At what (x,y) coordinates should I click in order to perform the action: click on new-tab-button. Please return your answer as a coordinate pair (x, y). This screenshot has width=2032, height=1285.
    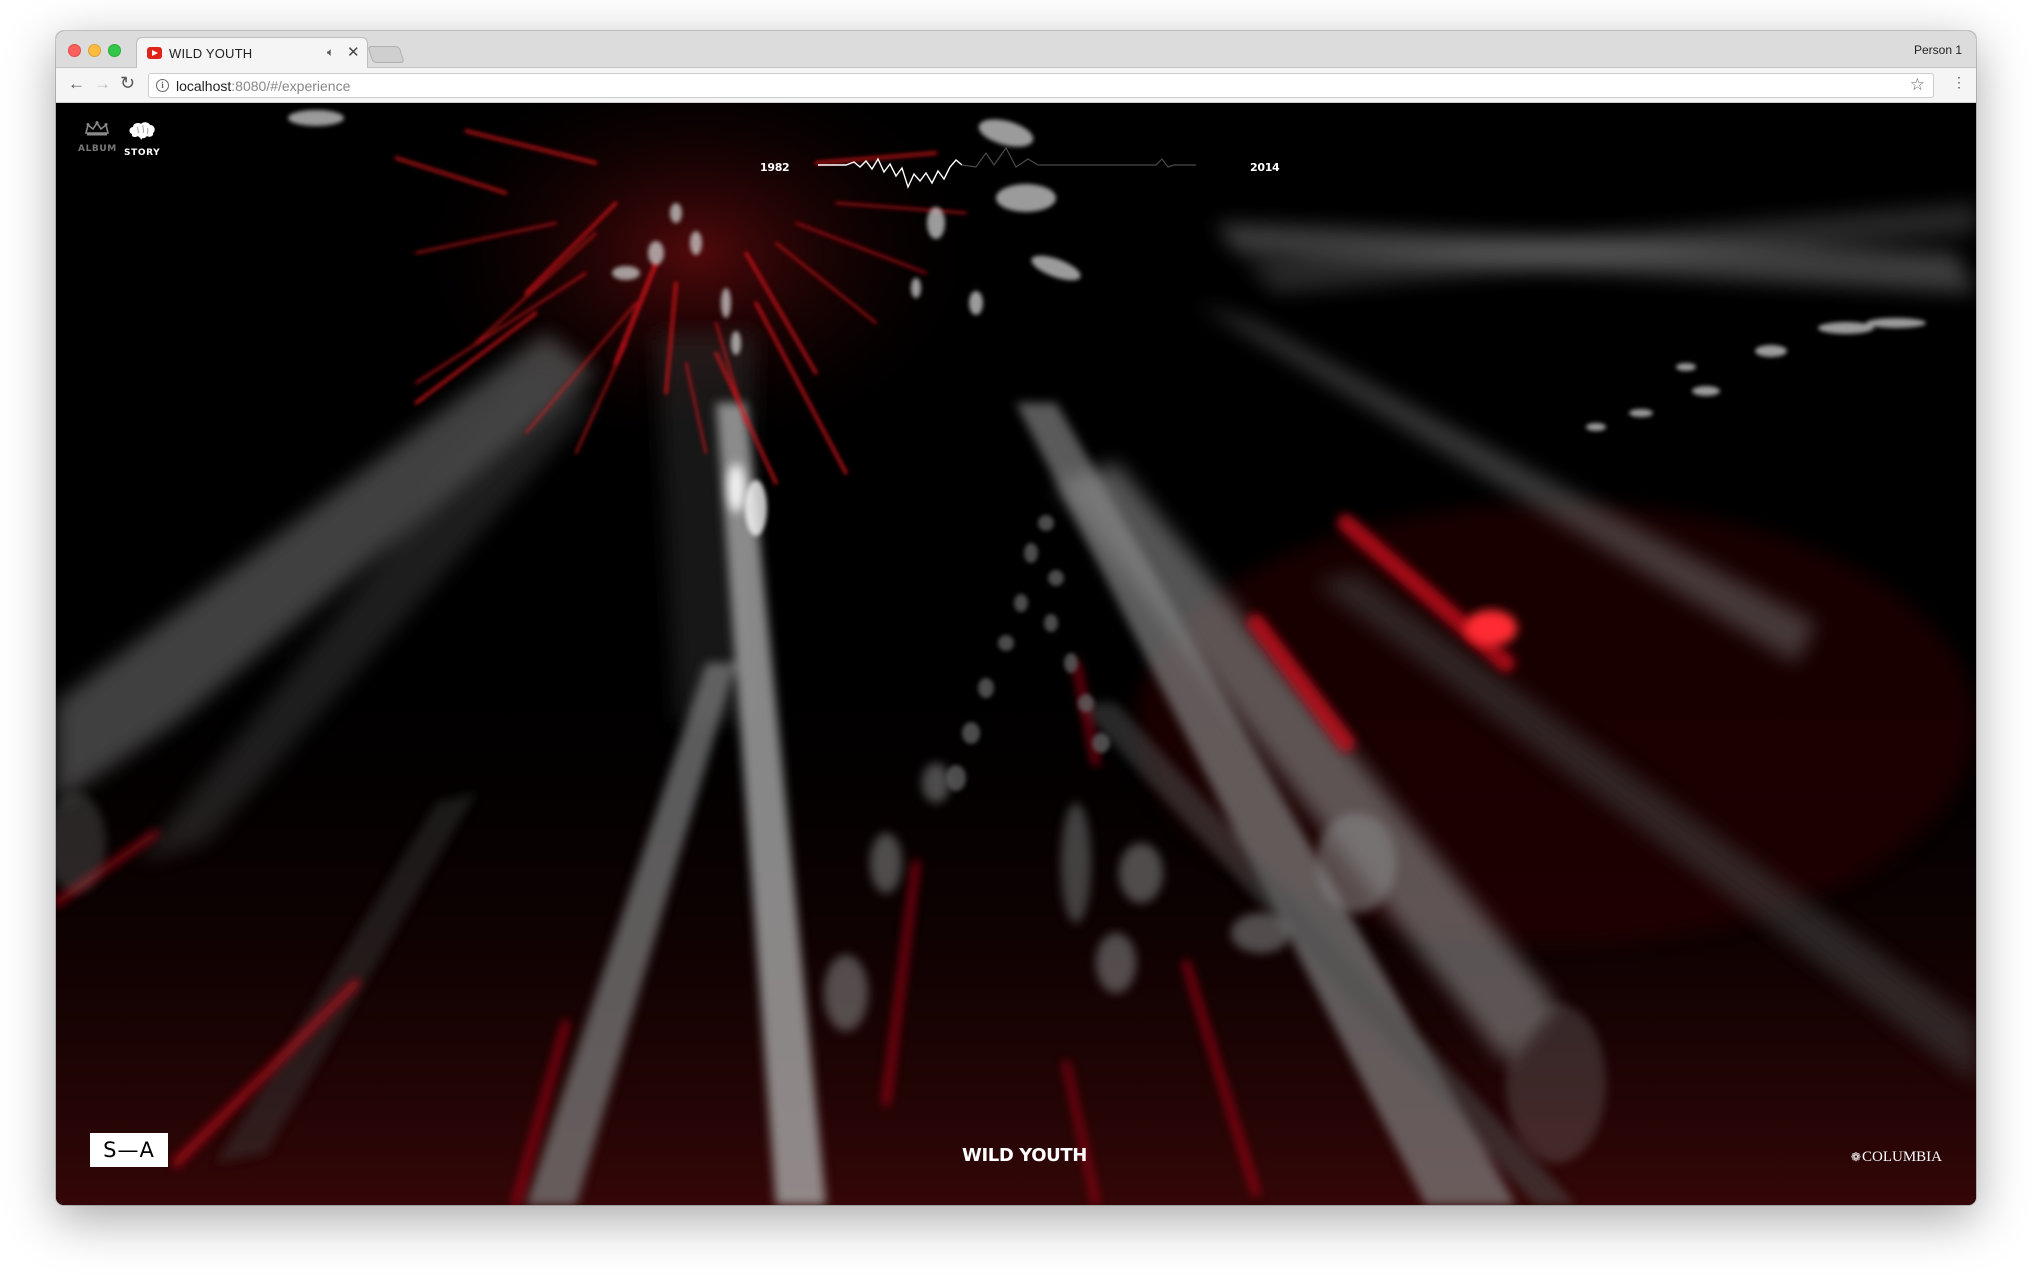
    Looking at the image, I should click on (386, 54).